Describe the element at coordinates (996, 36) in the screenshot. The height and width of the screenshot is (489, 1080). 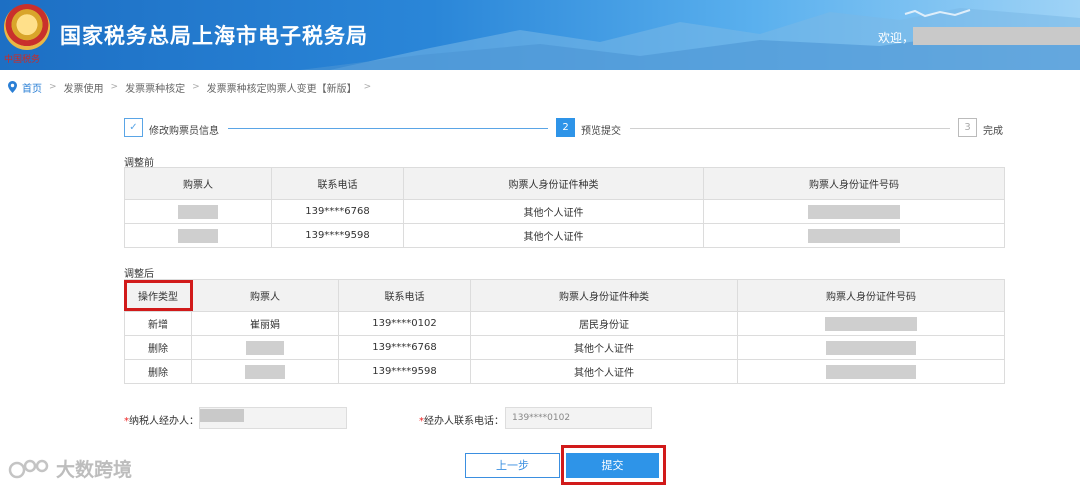
I see `user-name-redacted` at that location.